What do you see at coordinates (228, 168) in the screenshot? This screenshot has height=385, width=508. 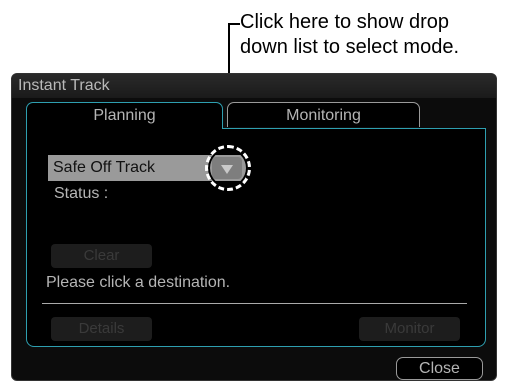 I see `highlight-circle` at bounding box center [228, 168].